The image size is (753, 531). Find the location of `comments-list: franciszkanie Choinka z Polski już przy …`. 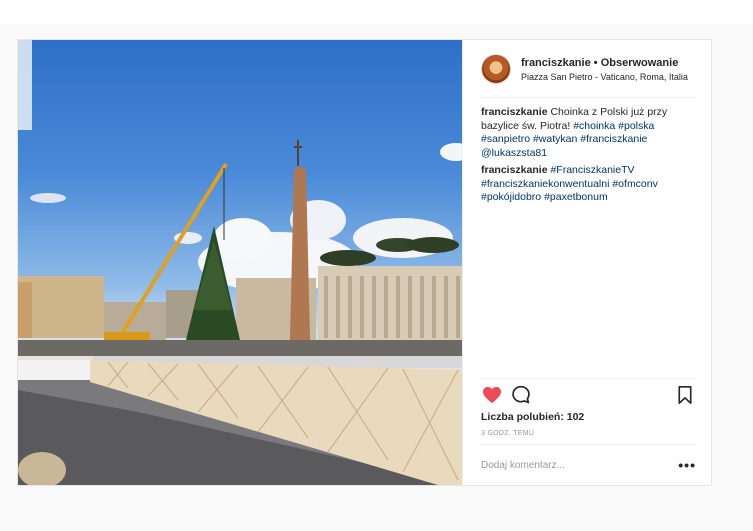

comments-list: franciszkanie Choinka z Polski już przy … is located at coordinates (590, 157).